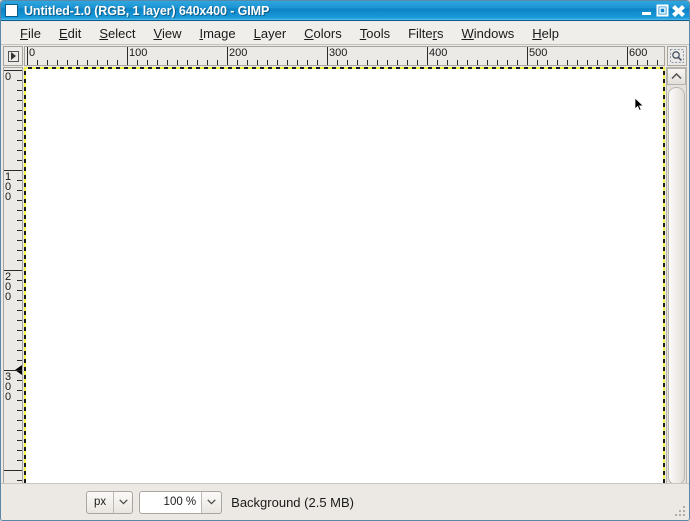 This screenshot has width=690, height=521. I want to click on ruler-label: 200, so click(8, 287).